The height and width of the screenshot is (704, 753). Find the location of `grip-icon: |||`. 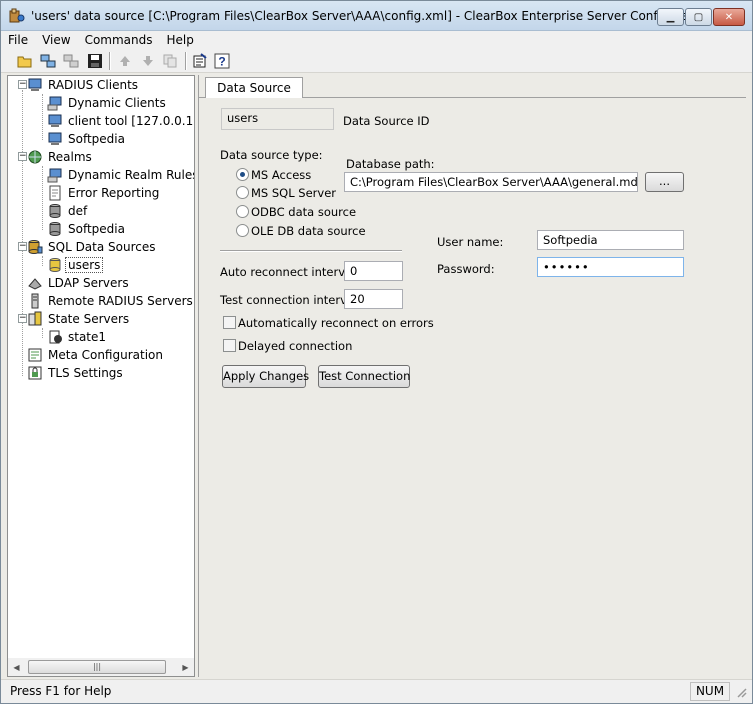

grip-icon: ||| is located at coordinates (97, 666).